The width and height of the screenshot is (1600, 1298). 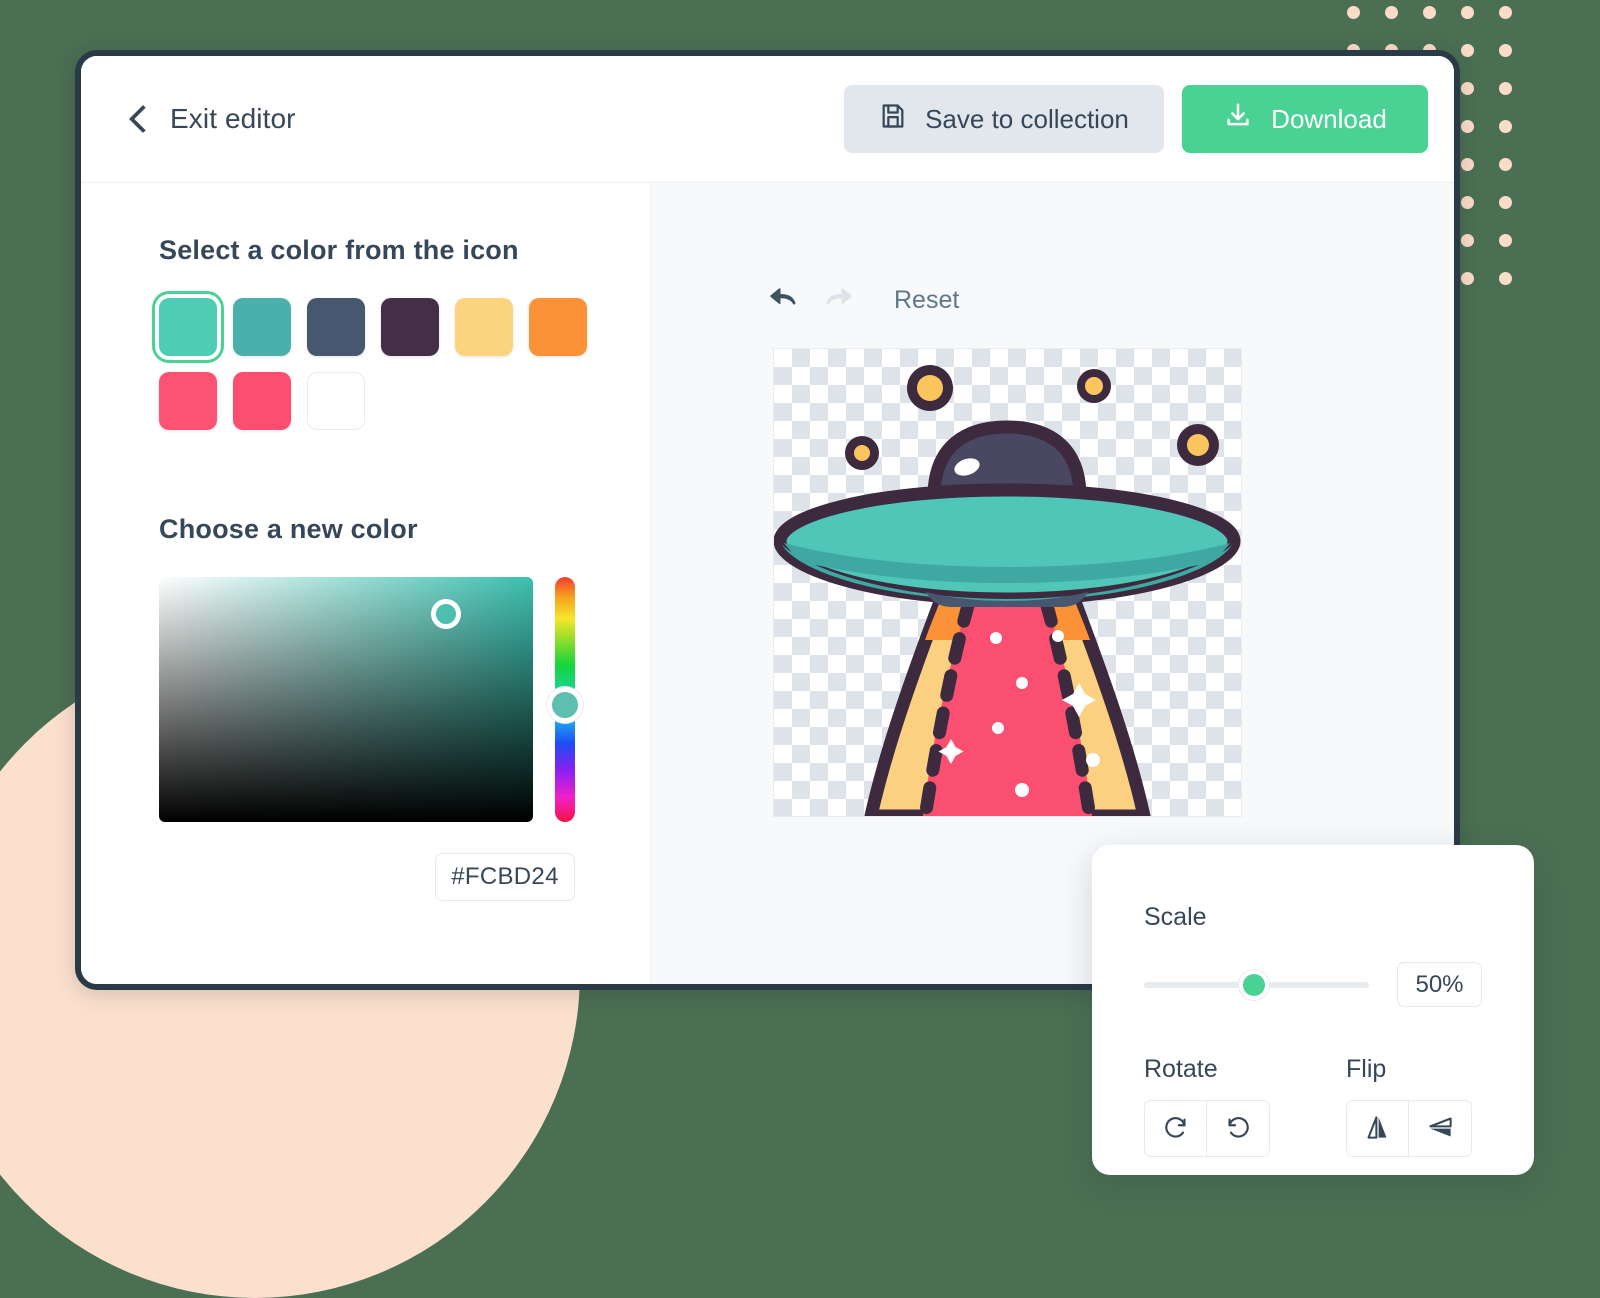 I want to click on color-swatch-grid, so click(x=379, y=364).